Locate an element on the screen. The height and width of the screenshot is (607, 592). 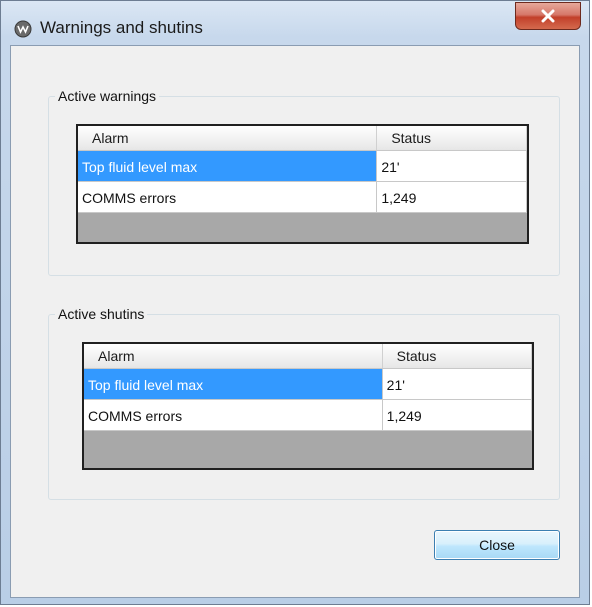
close-icon is located at coordinates (548, 16).